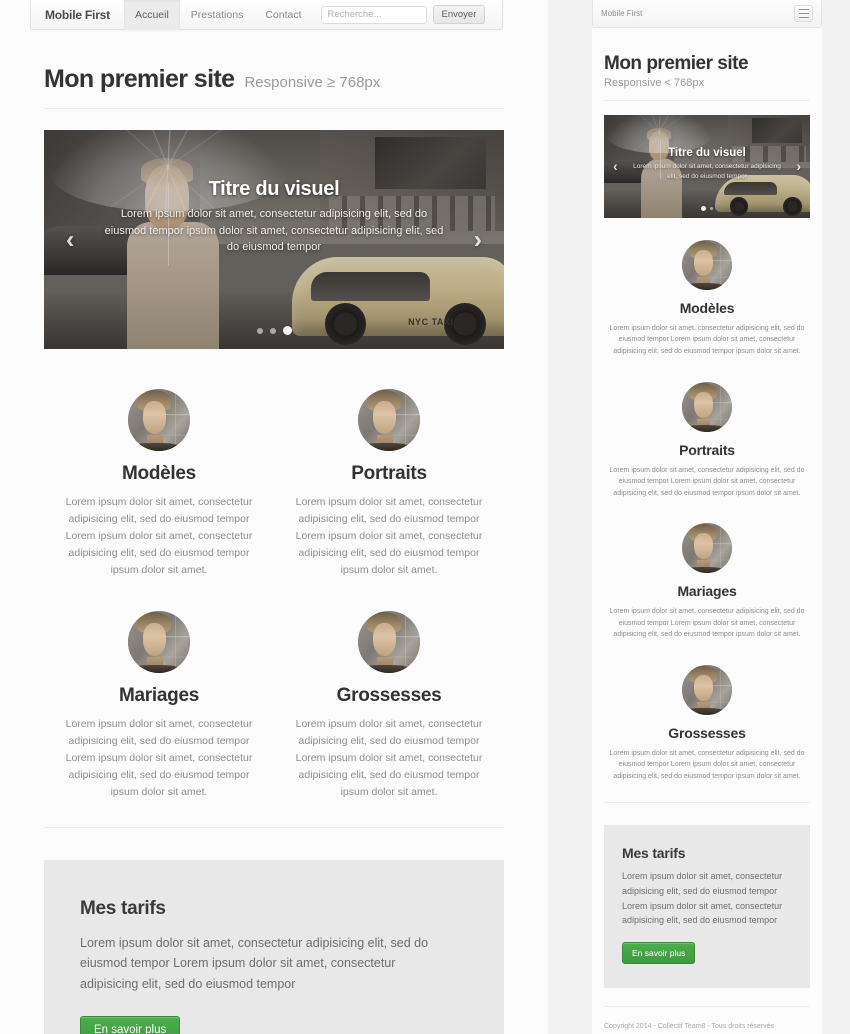 This screenshot has height=1034, width=850. Describe the element at coordinates (459, 14) in the screenshot. I see `search-submit-button: Envoyer` at that location.